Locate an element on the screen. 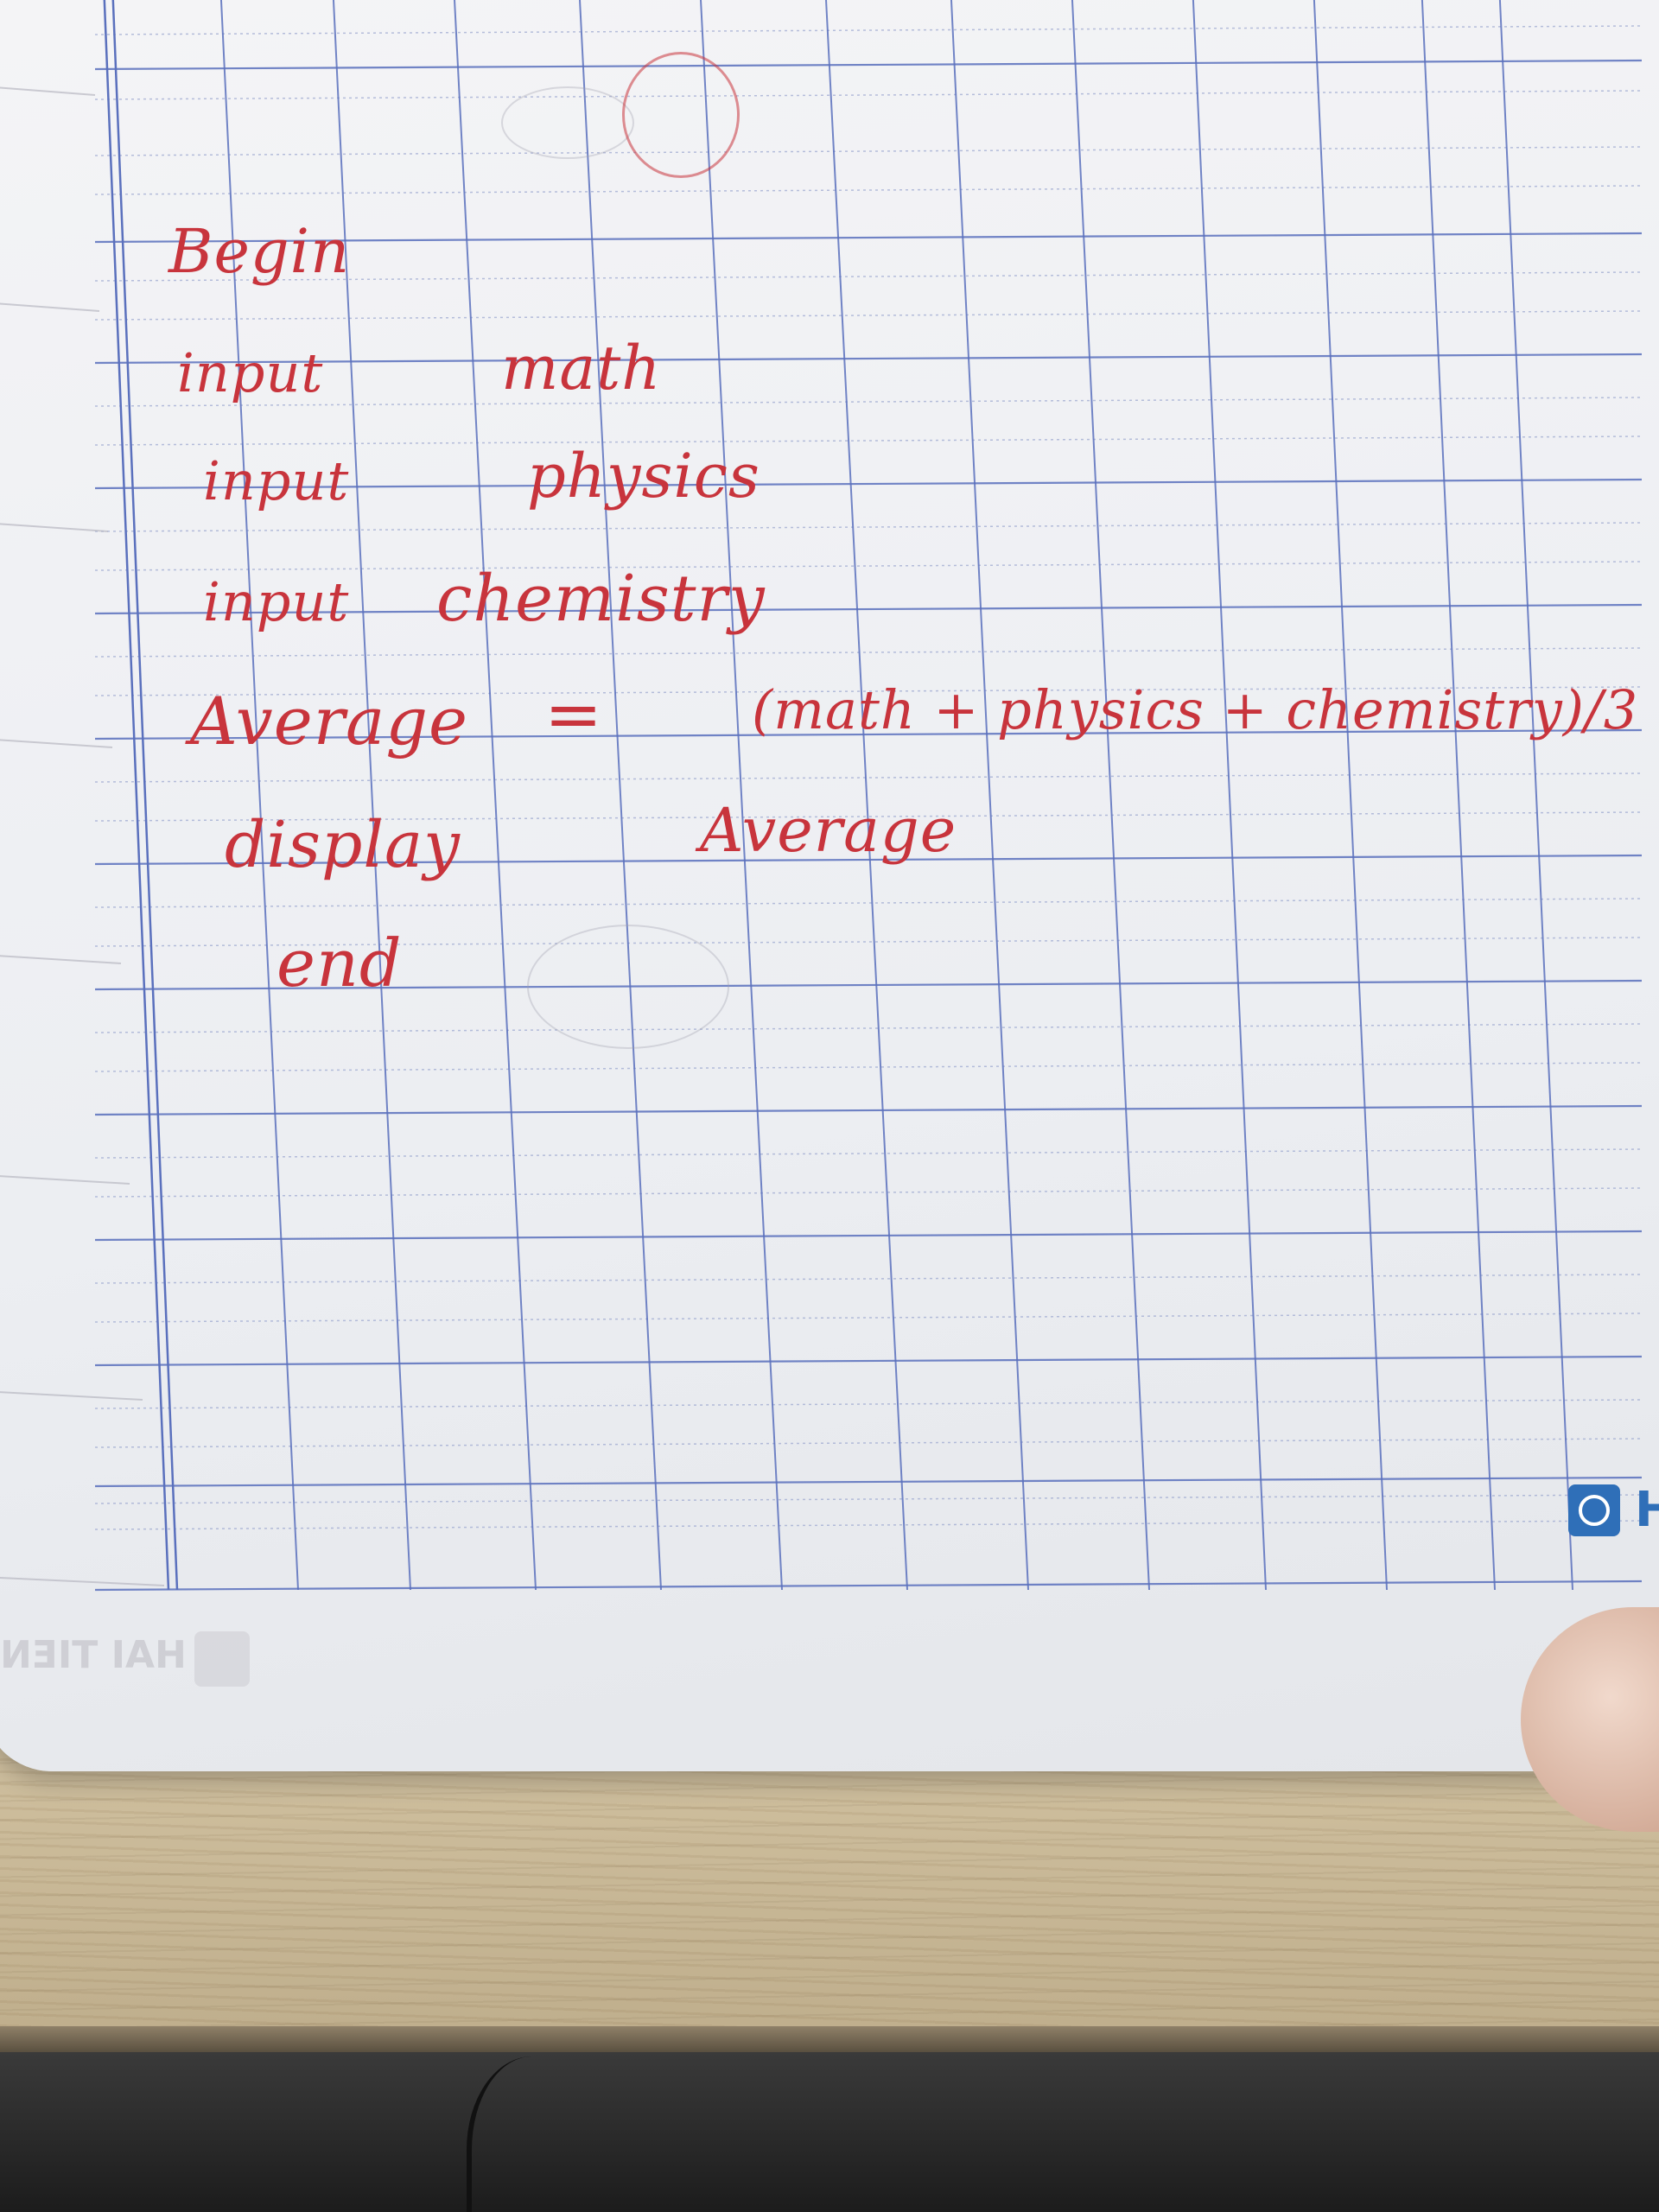  hw-display-value: Average is located at coordinates (828, 830).